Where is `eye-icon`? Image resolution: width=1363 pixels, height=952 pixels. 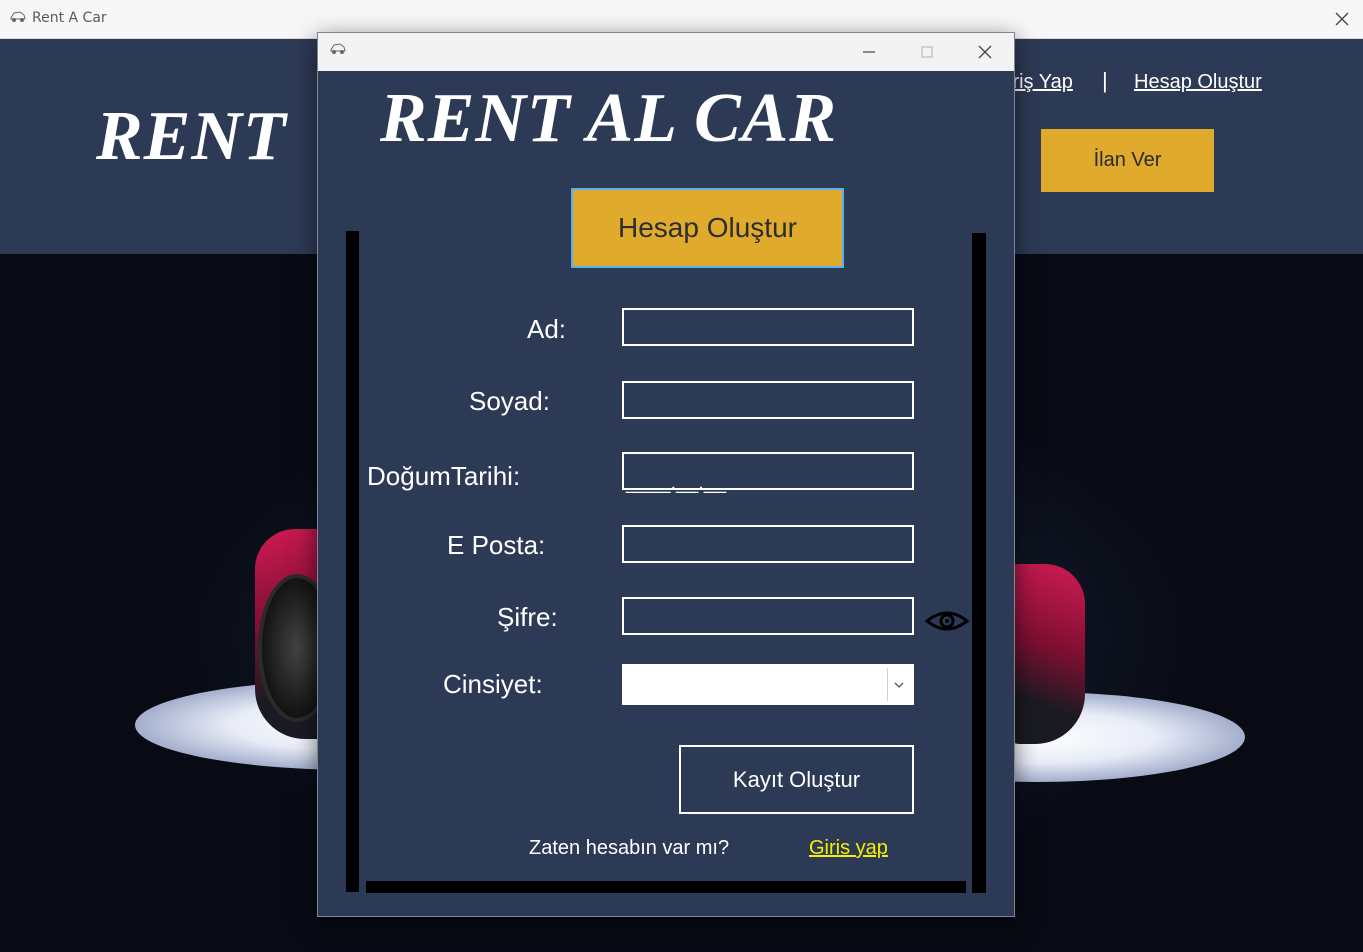
eye-icon is located at coordinates (947, 621).